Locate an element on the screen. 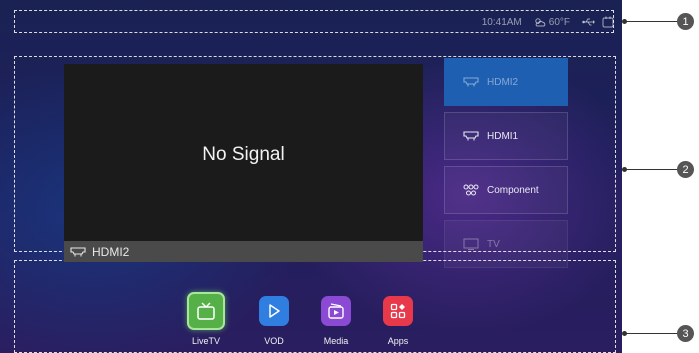  dock-label: Media is located at coordinates (336, 341).